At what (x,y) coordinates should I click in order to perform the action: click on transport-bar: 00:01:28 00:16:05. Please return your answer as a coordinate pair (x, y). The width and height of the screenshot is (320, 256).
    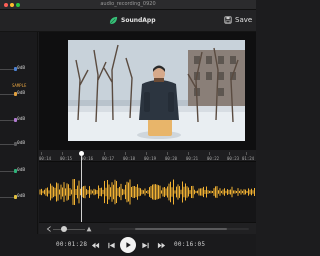
    Looking at the image, I should click on (128, 245).